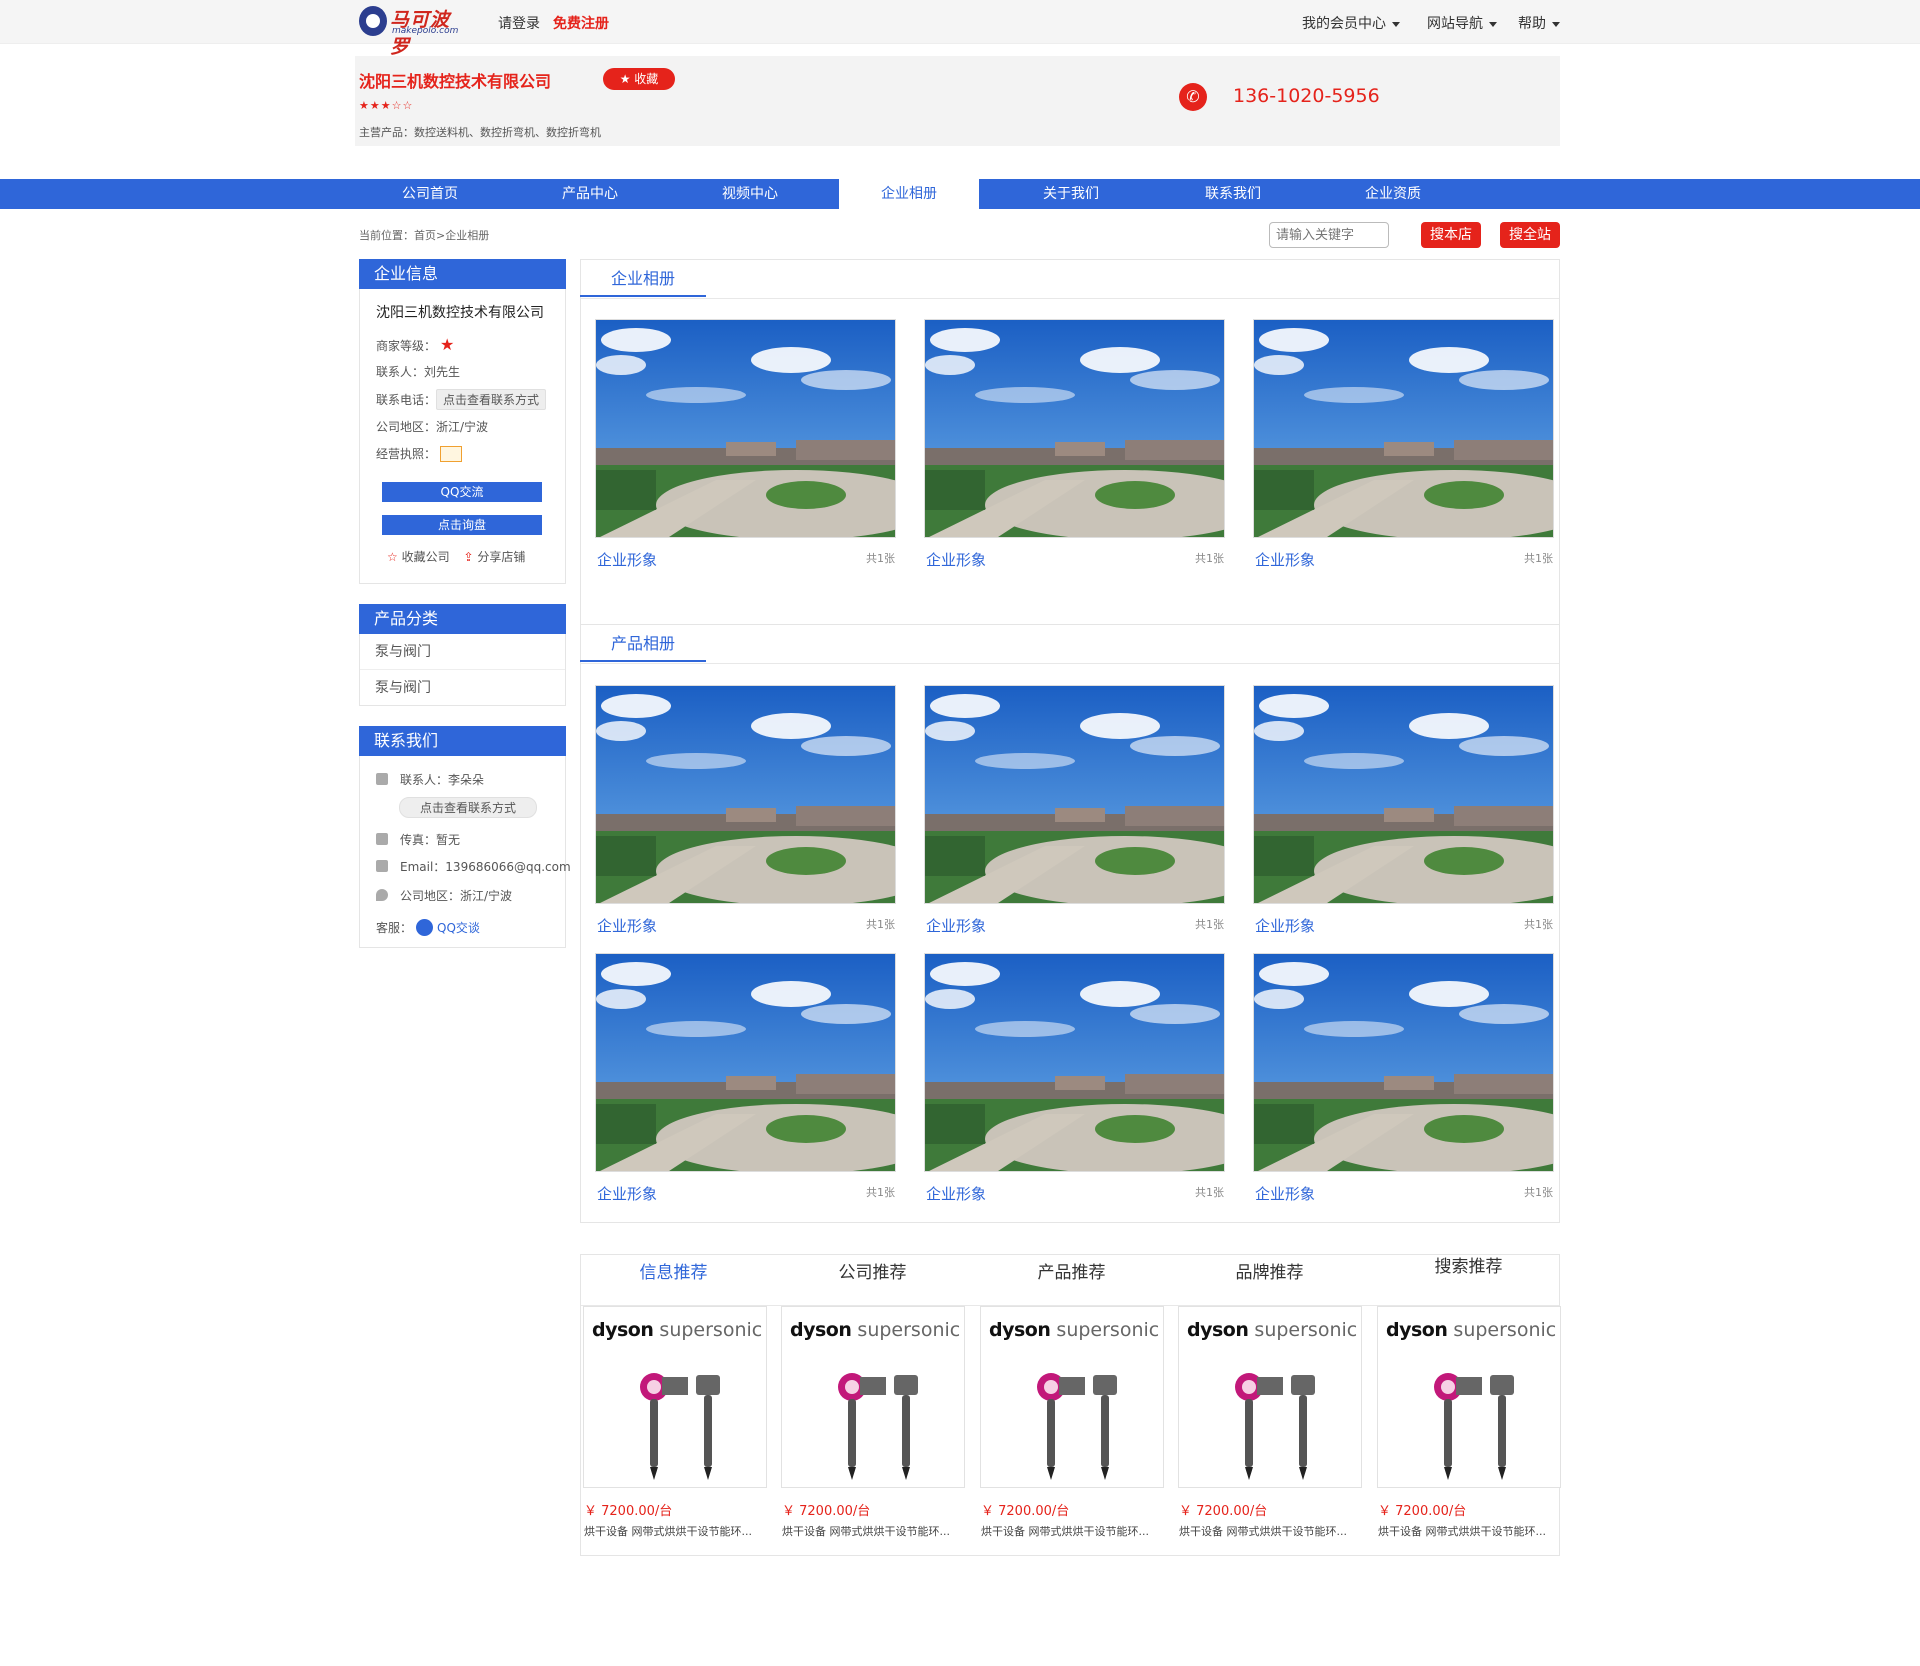  What do you see at coordinates (1462, 23) in the screenshot?
I see `site-nav-menu: 网站导航` at bounding box center [1462, 23].